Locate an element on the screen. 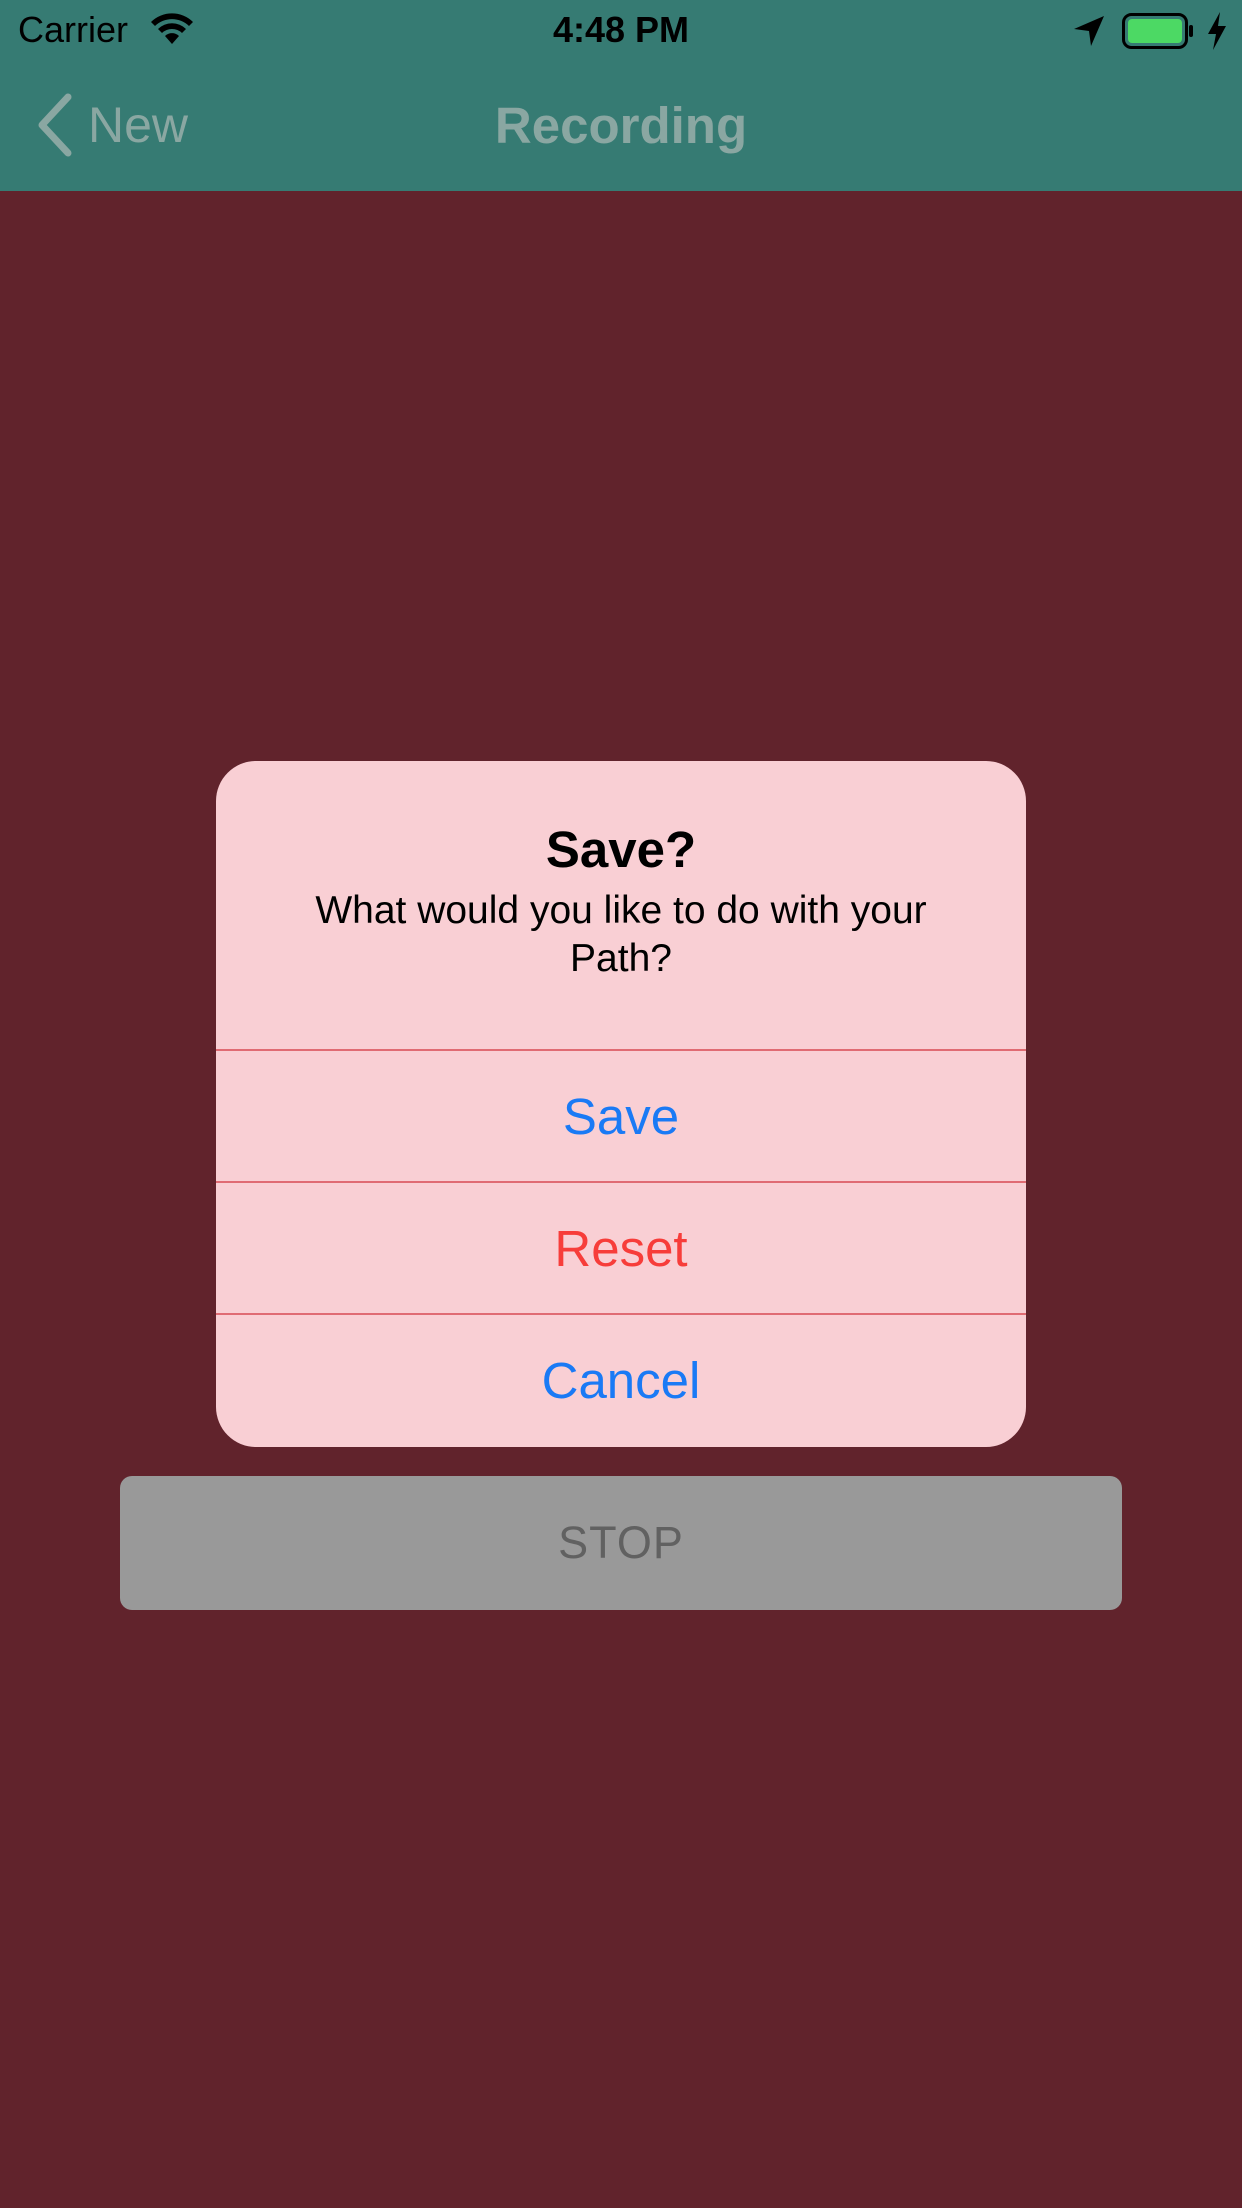 Image resolution: width=1242 pixels, height=2208 pixels. stop-button-label: STOP is located at coordinates (621, 1542).